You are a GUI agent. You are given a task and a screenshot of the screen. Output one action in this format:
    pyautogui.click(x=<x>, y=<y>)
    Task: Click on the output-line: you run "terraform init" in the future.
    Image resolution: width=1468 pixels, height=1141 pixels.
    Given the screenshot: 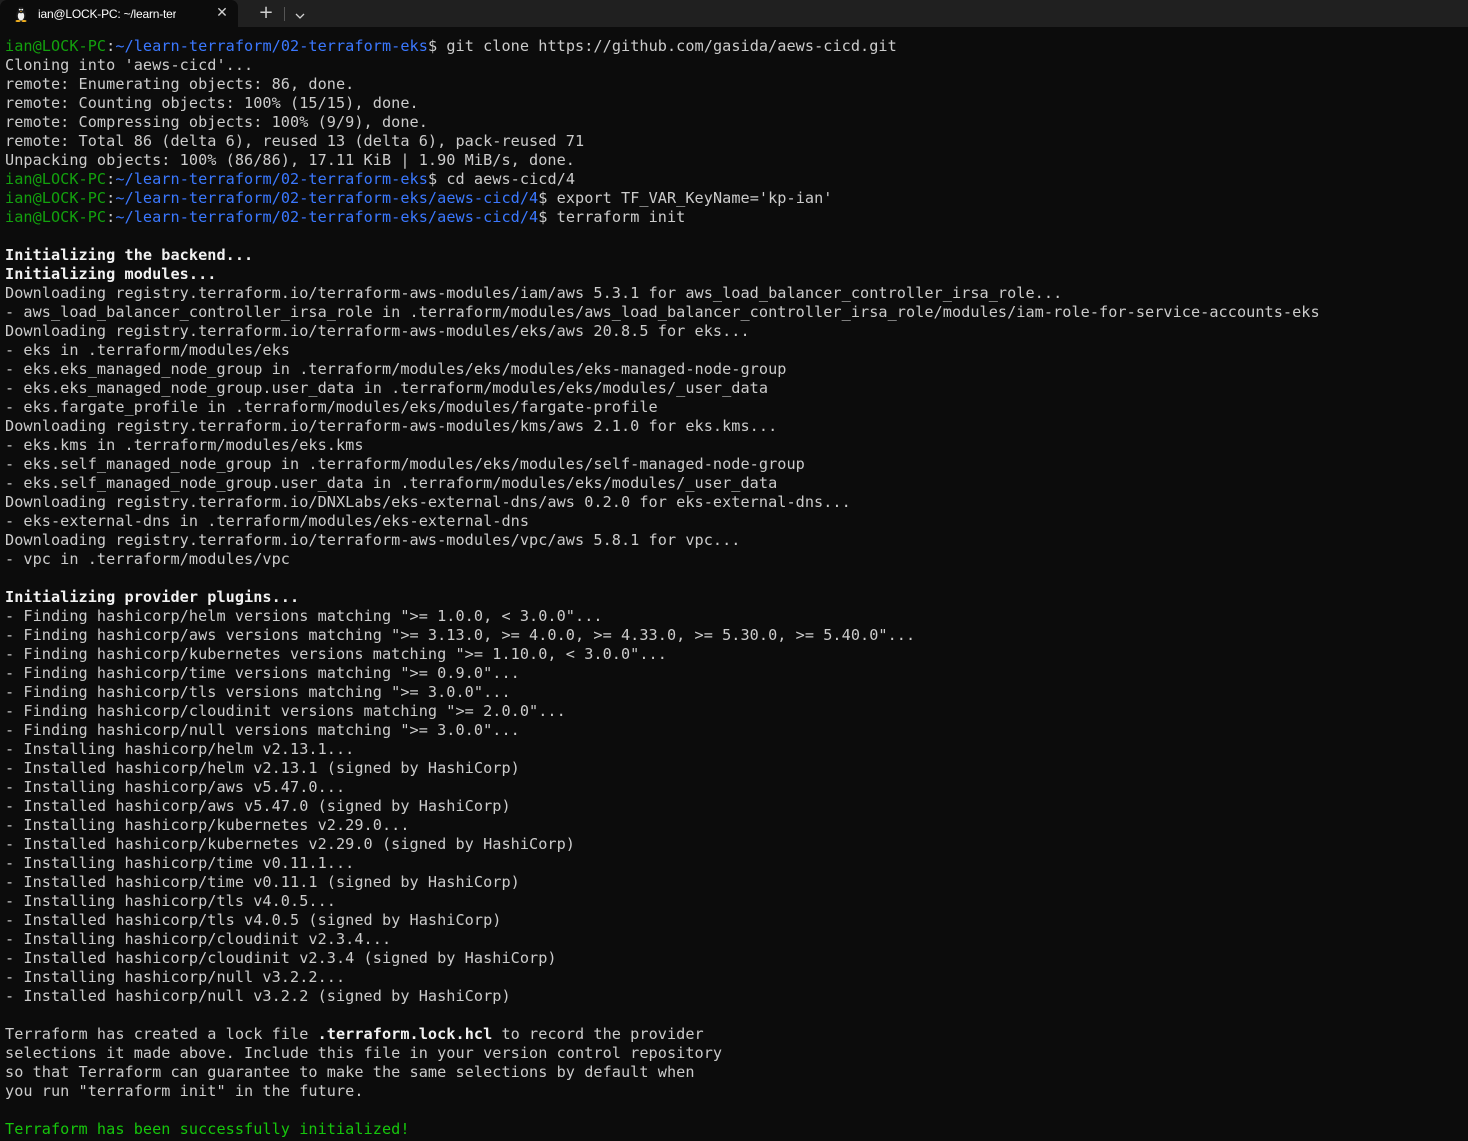 What is the action you would take?
    pyautogui.click(x=736, y=1091)
    